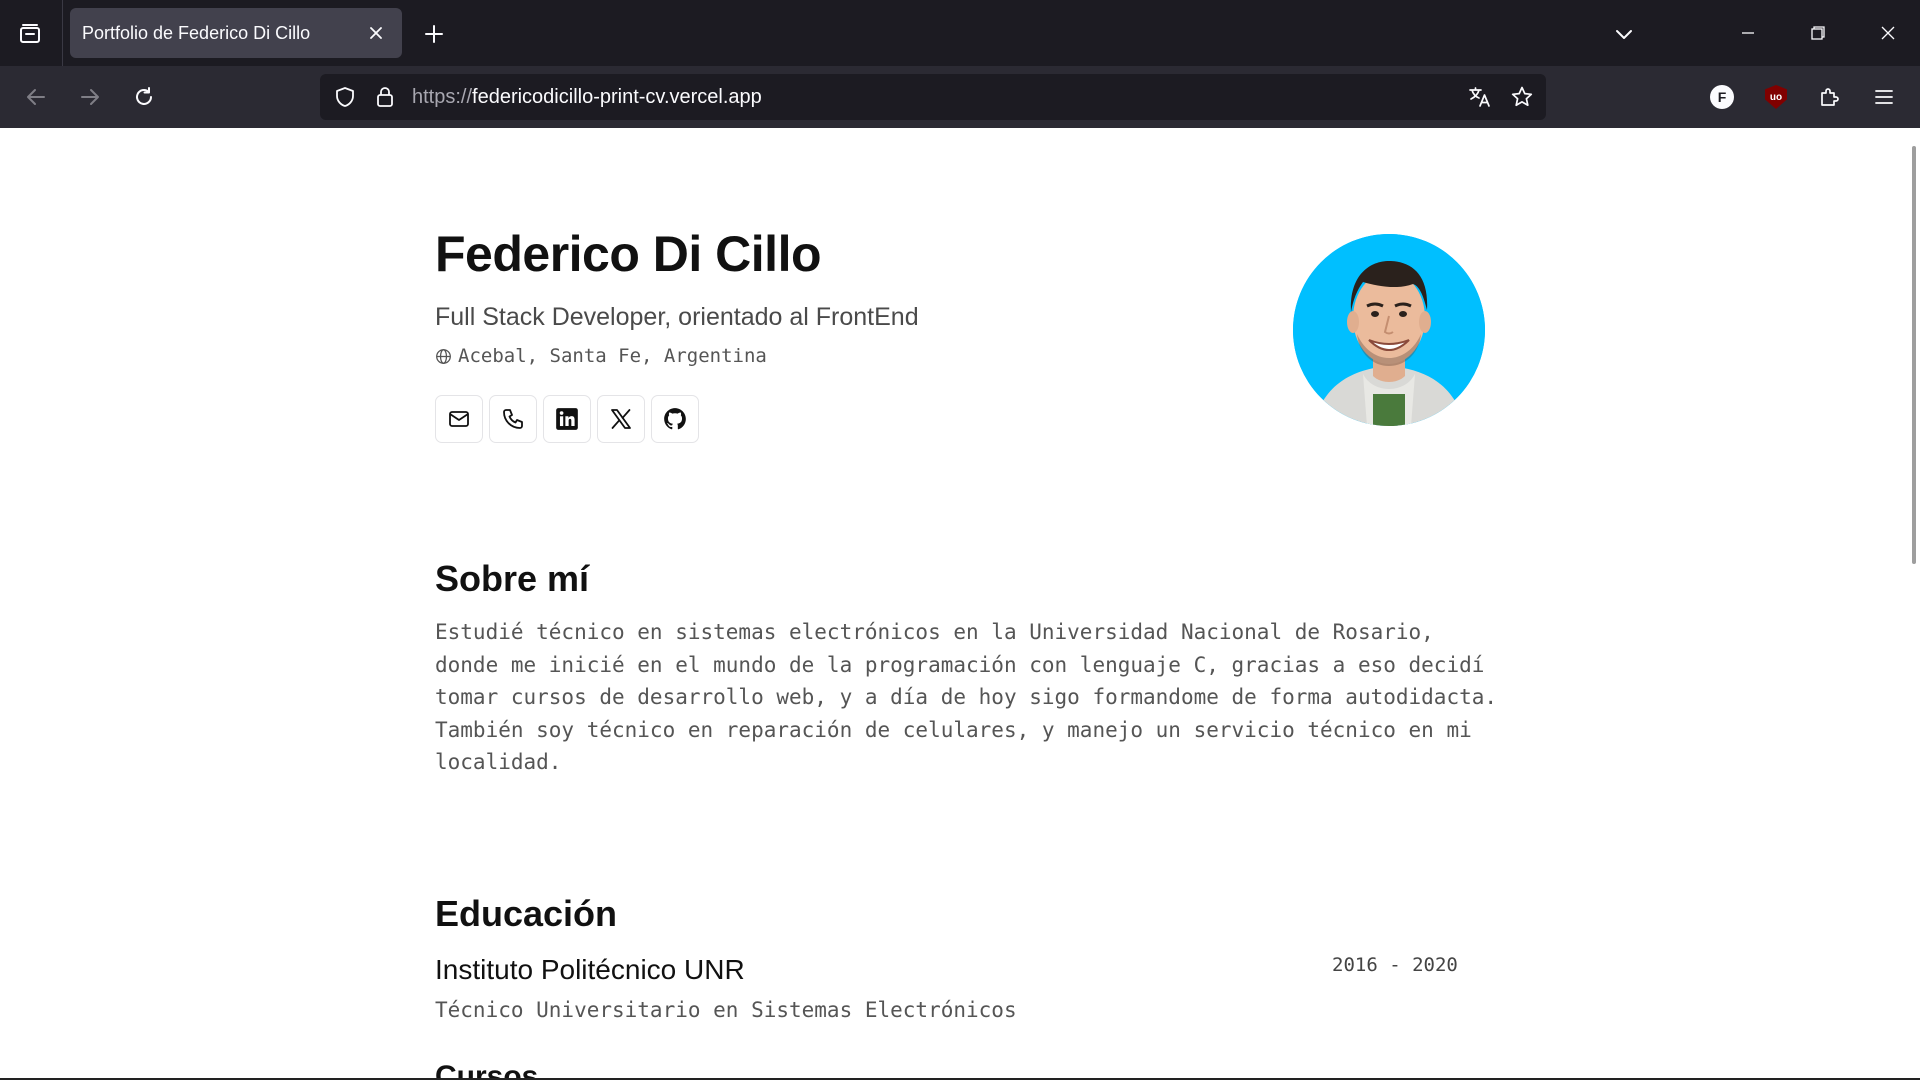  I want to click on tracking-protection-button, so click(345, 97).